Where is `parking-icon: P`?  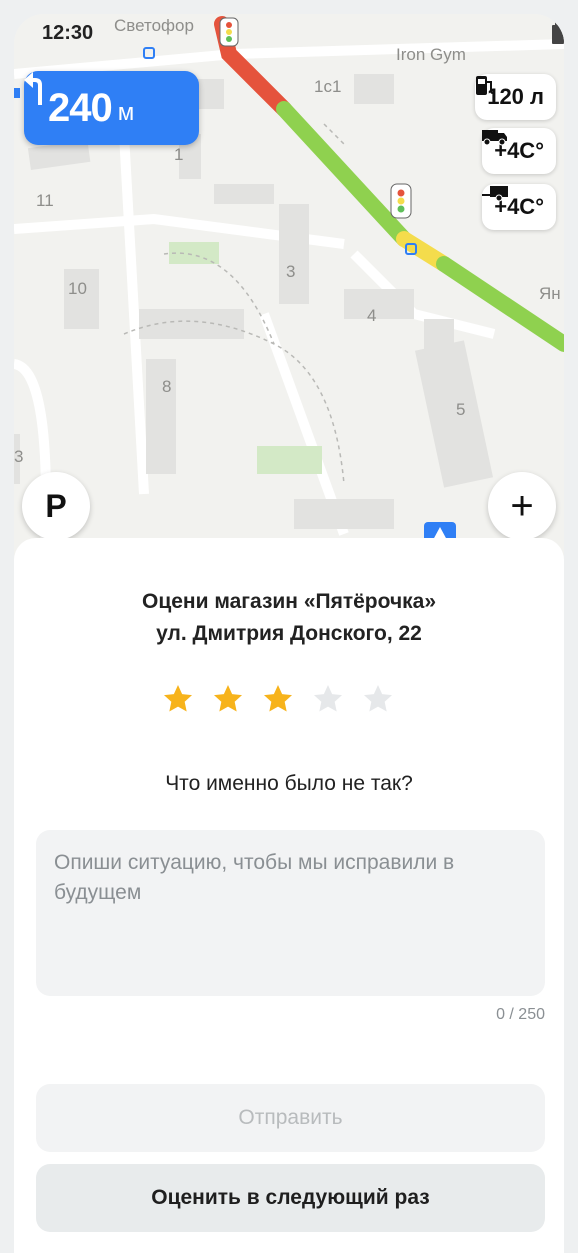 parking-icon: P is located at coordinates (56, 505).